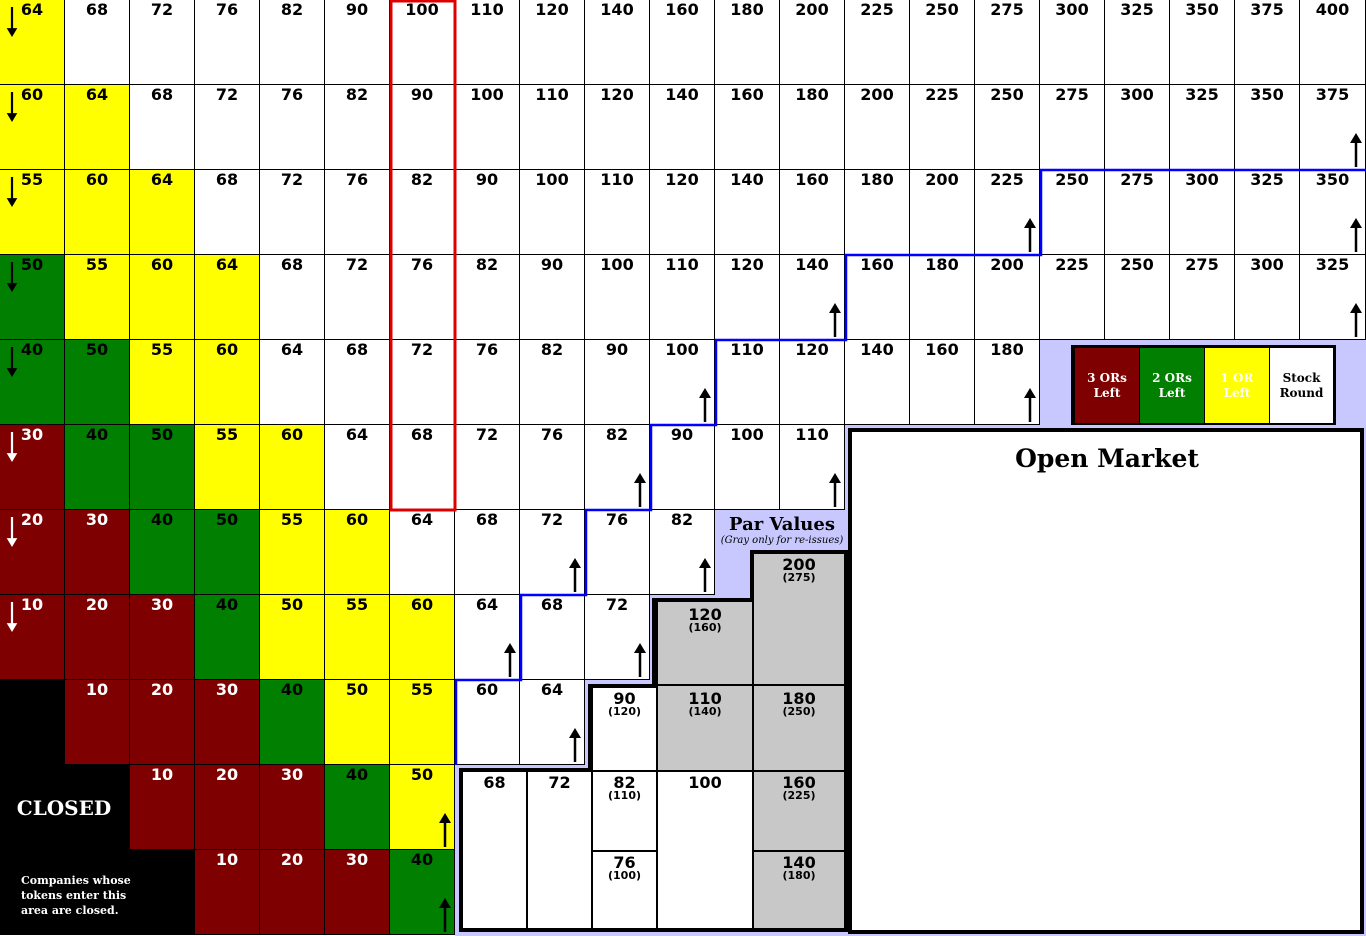  I want to click on par-value: 72, so click(559, 783).